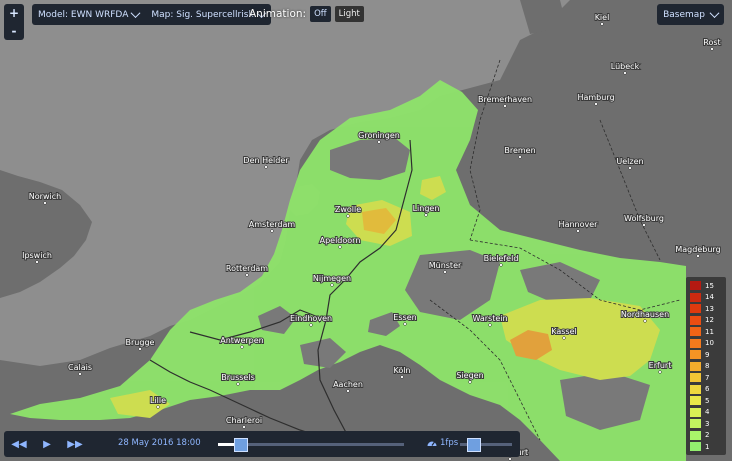 Image resolution: width=732 pixels, height=461 pixels. What do you see at coordinates (707, 354) in the screenshot?
I see `legend-value: 9` at bounding box center [707, 354].